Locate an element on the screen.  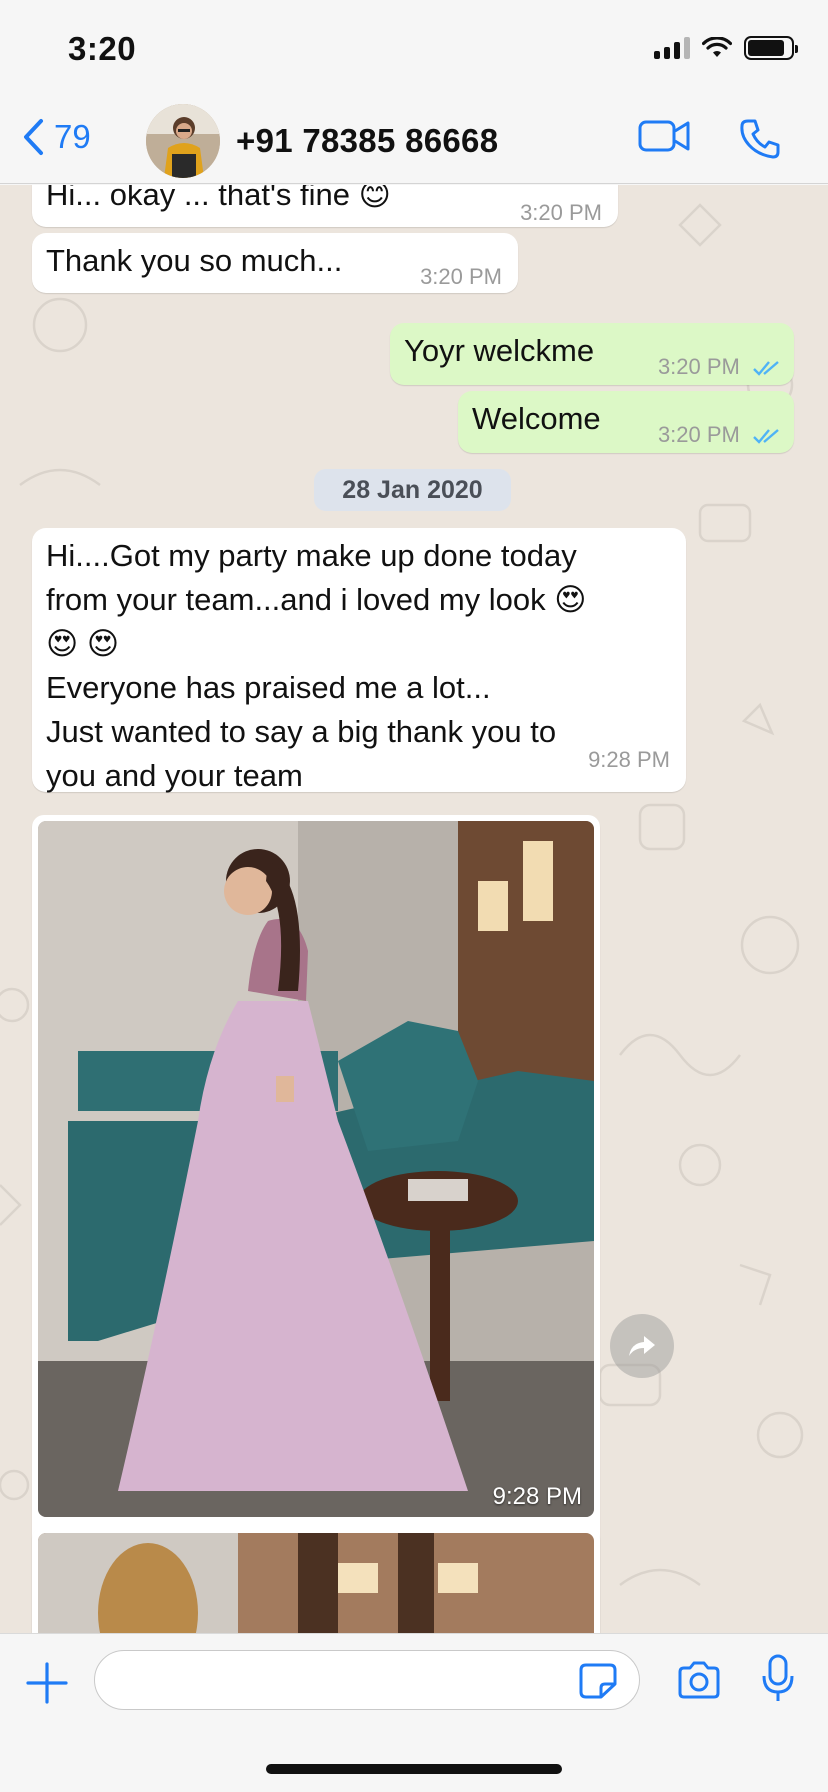
avatar is located at coordinates (183, 141).